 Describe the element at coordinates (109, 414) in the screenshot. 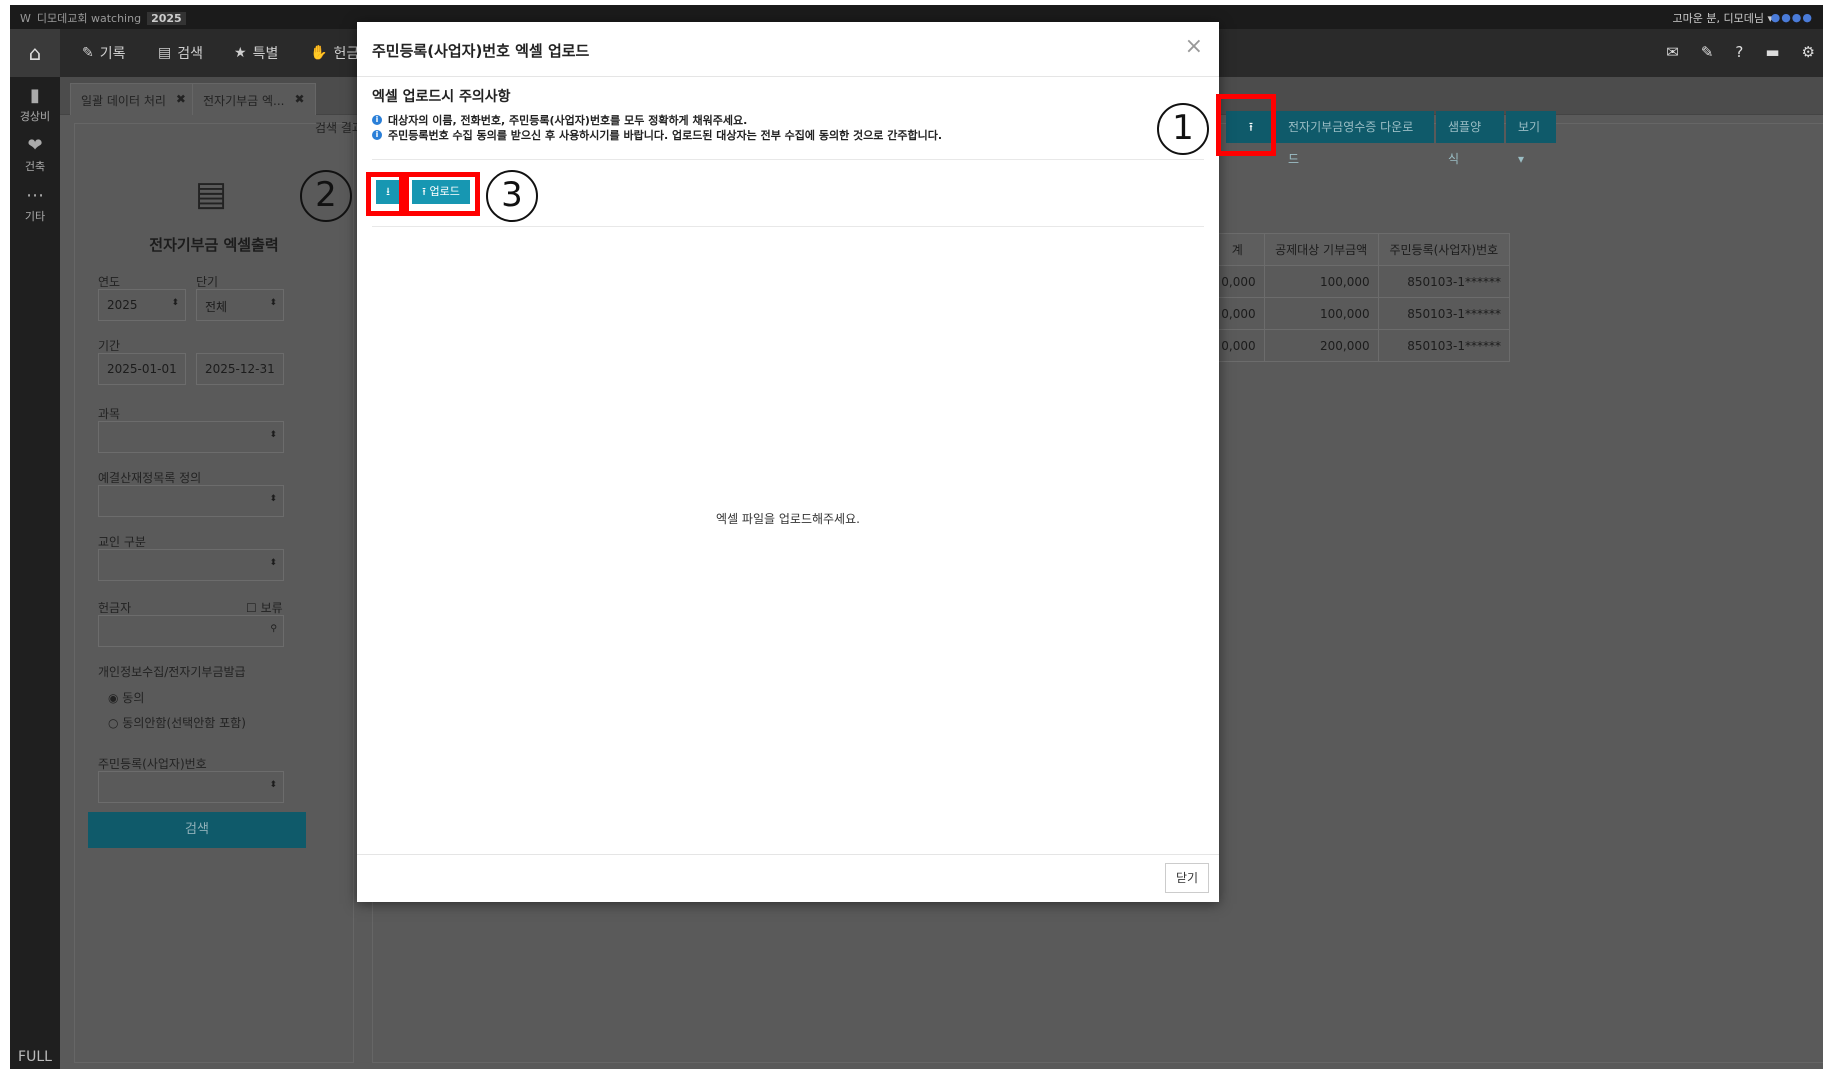

I see `subject-label: 과목` at that location.